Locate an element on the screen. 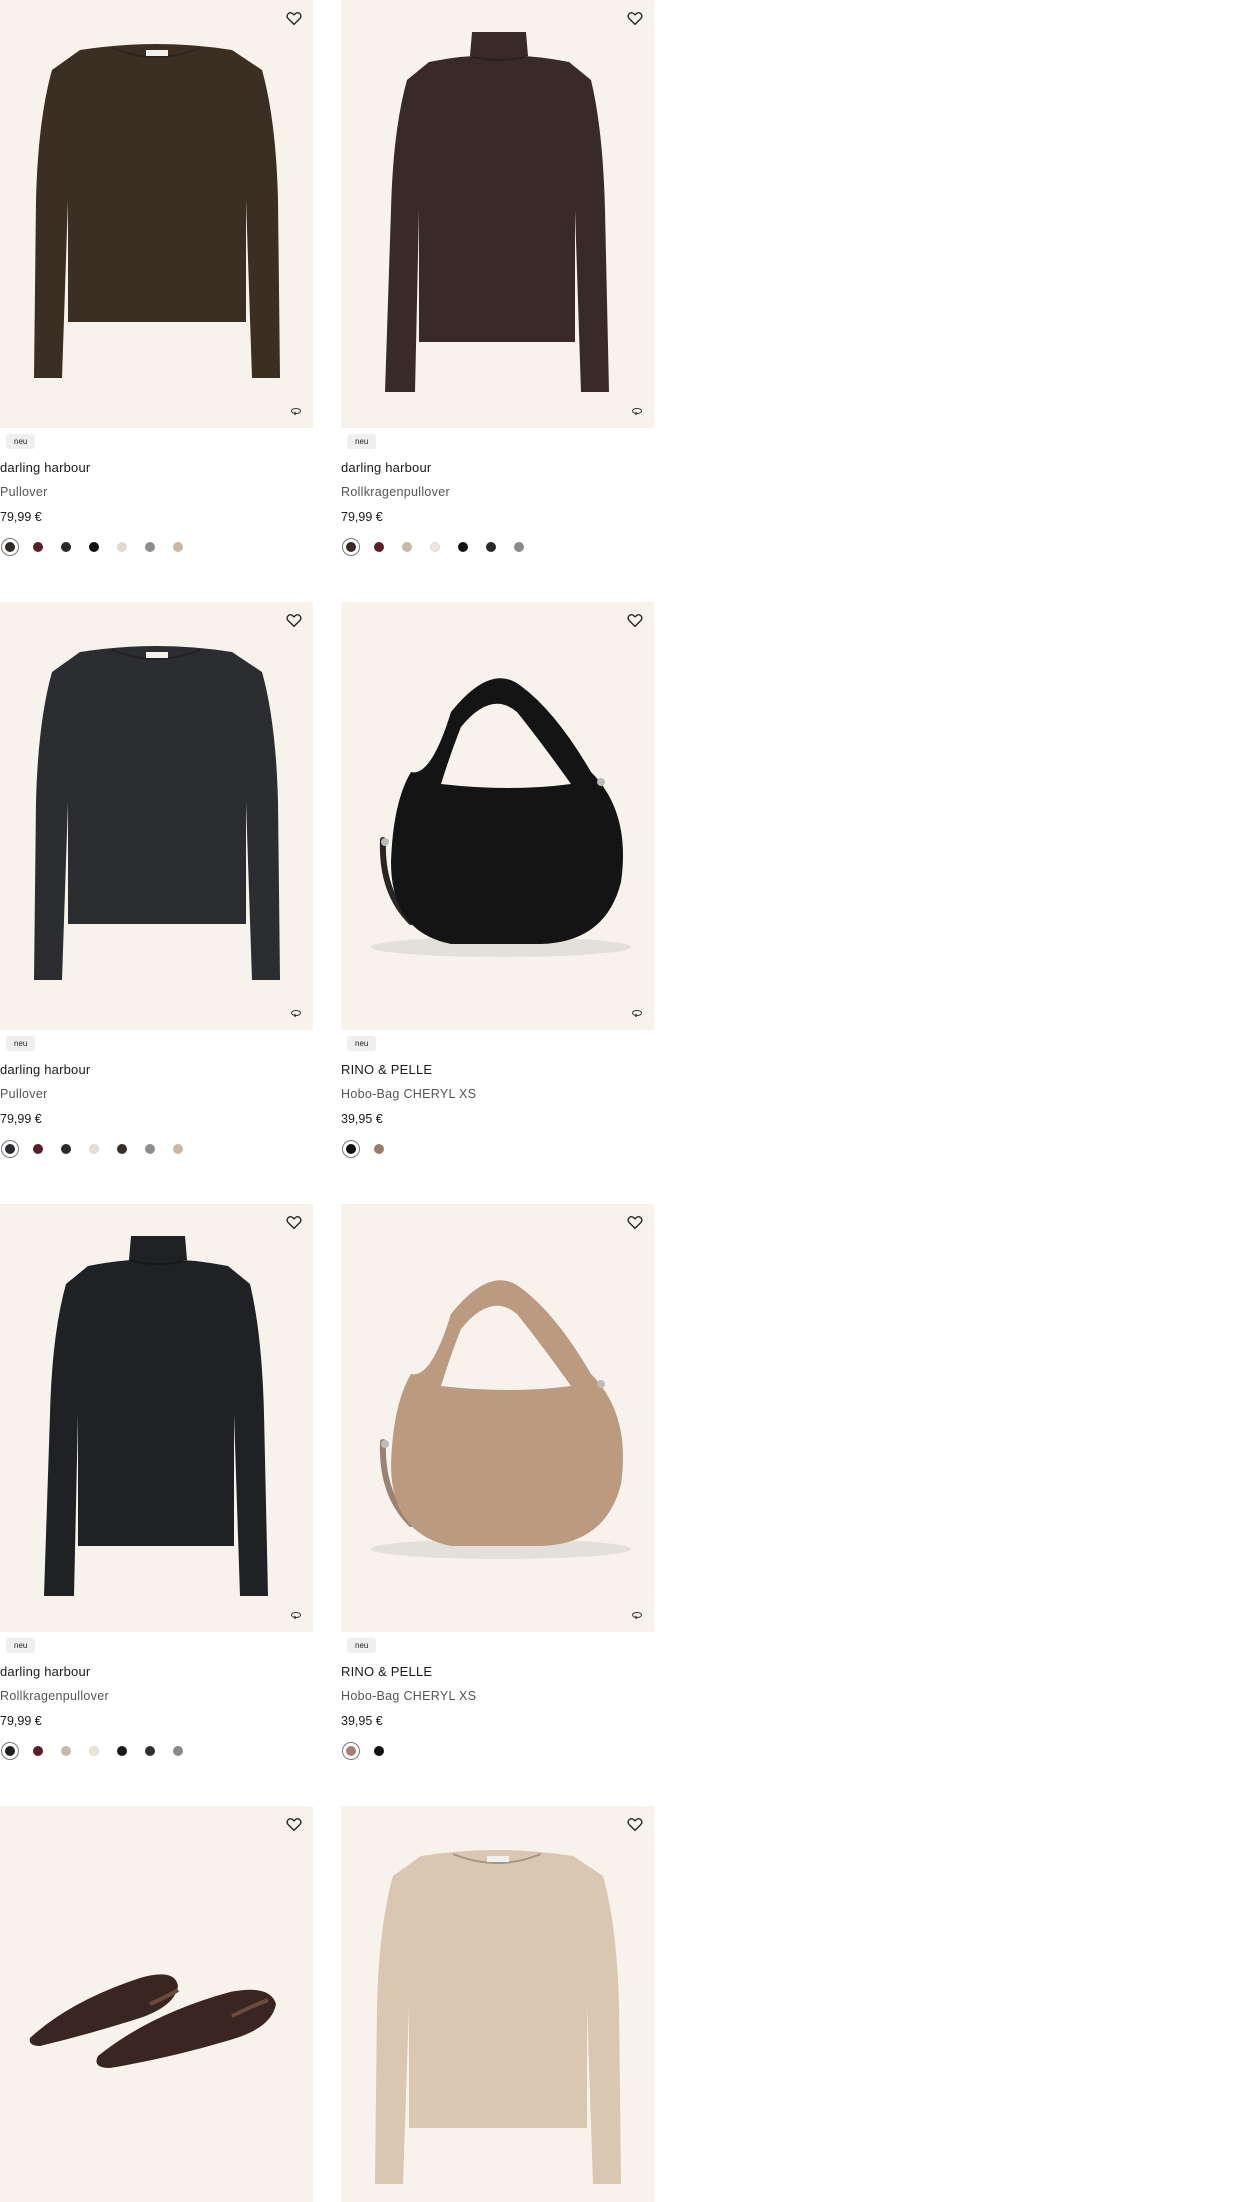 This screenshot has width=1250, height=2202. product-brand: RINO & PELLE is located at coordinates (387, 1671).